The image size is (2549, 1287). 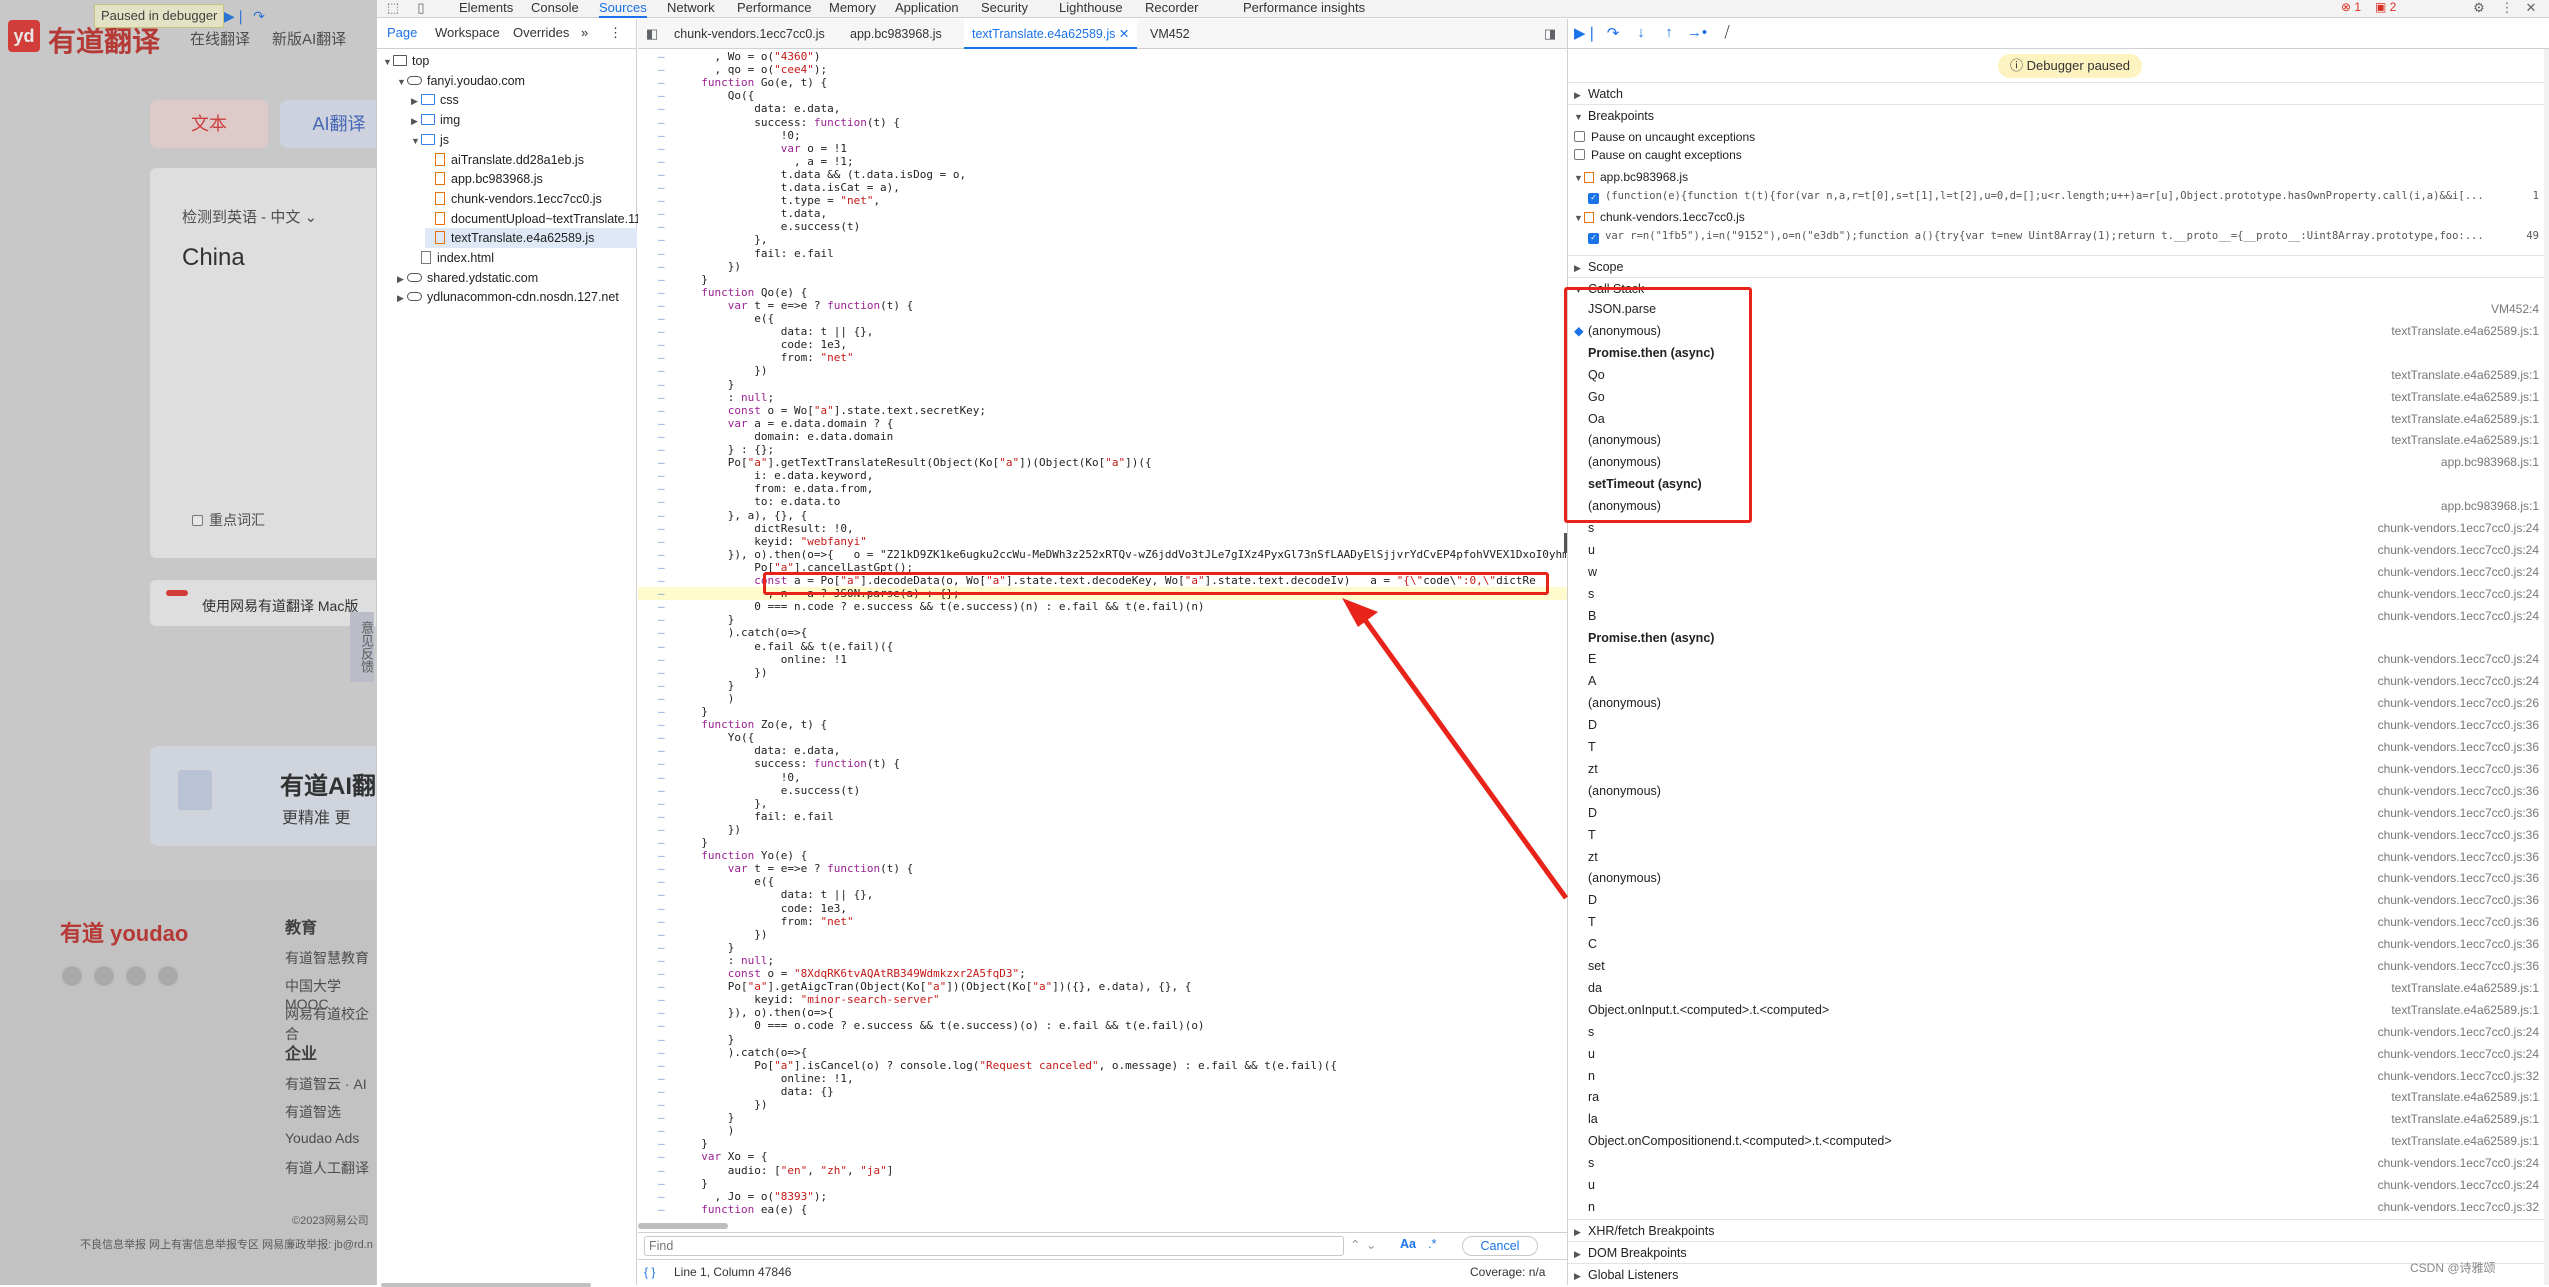 What do you see at coordinates (2058, 1252) in the screenshot?
I see `dom-breakpoints-section: ▶ DOM Breakpoints` at bounding box center [2058, 1252].